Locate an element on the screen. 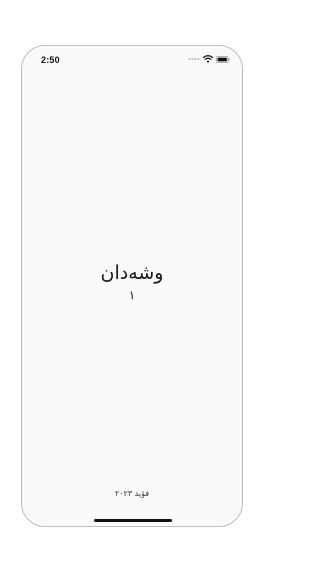 The image size is (320, 574). app-title: وشەدان is located at coordinates (132, 273).